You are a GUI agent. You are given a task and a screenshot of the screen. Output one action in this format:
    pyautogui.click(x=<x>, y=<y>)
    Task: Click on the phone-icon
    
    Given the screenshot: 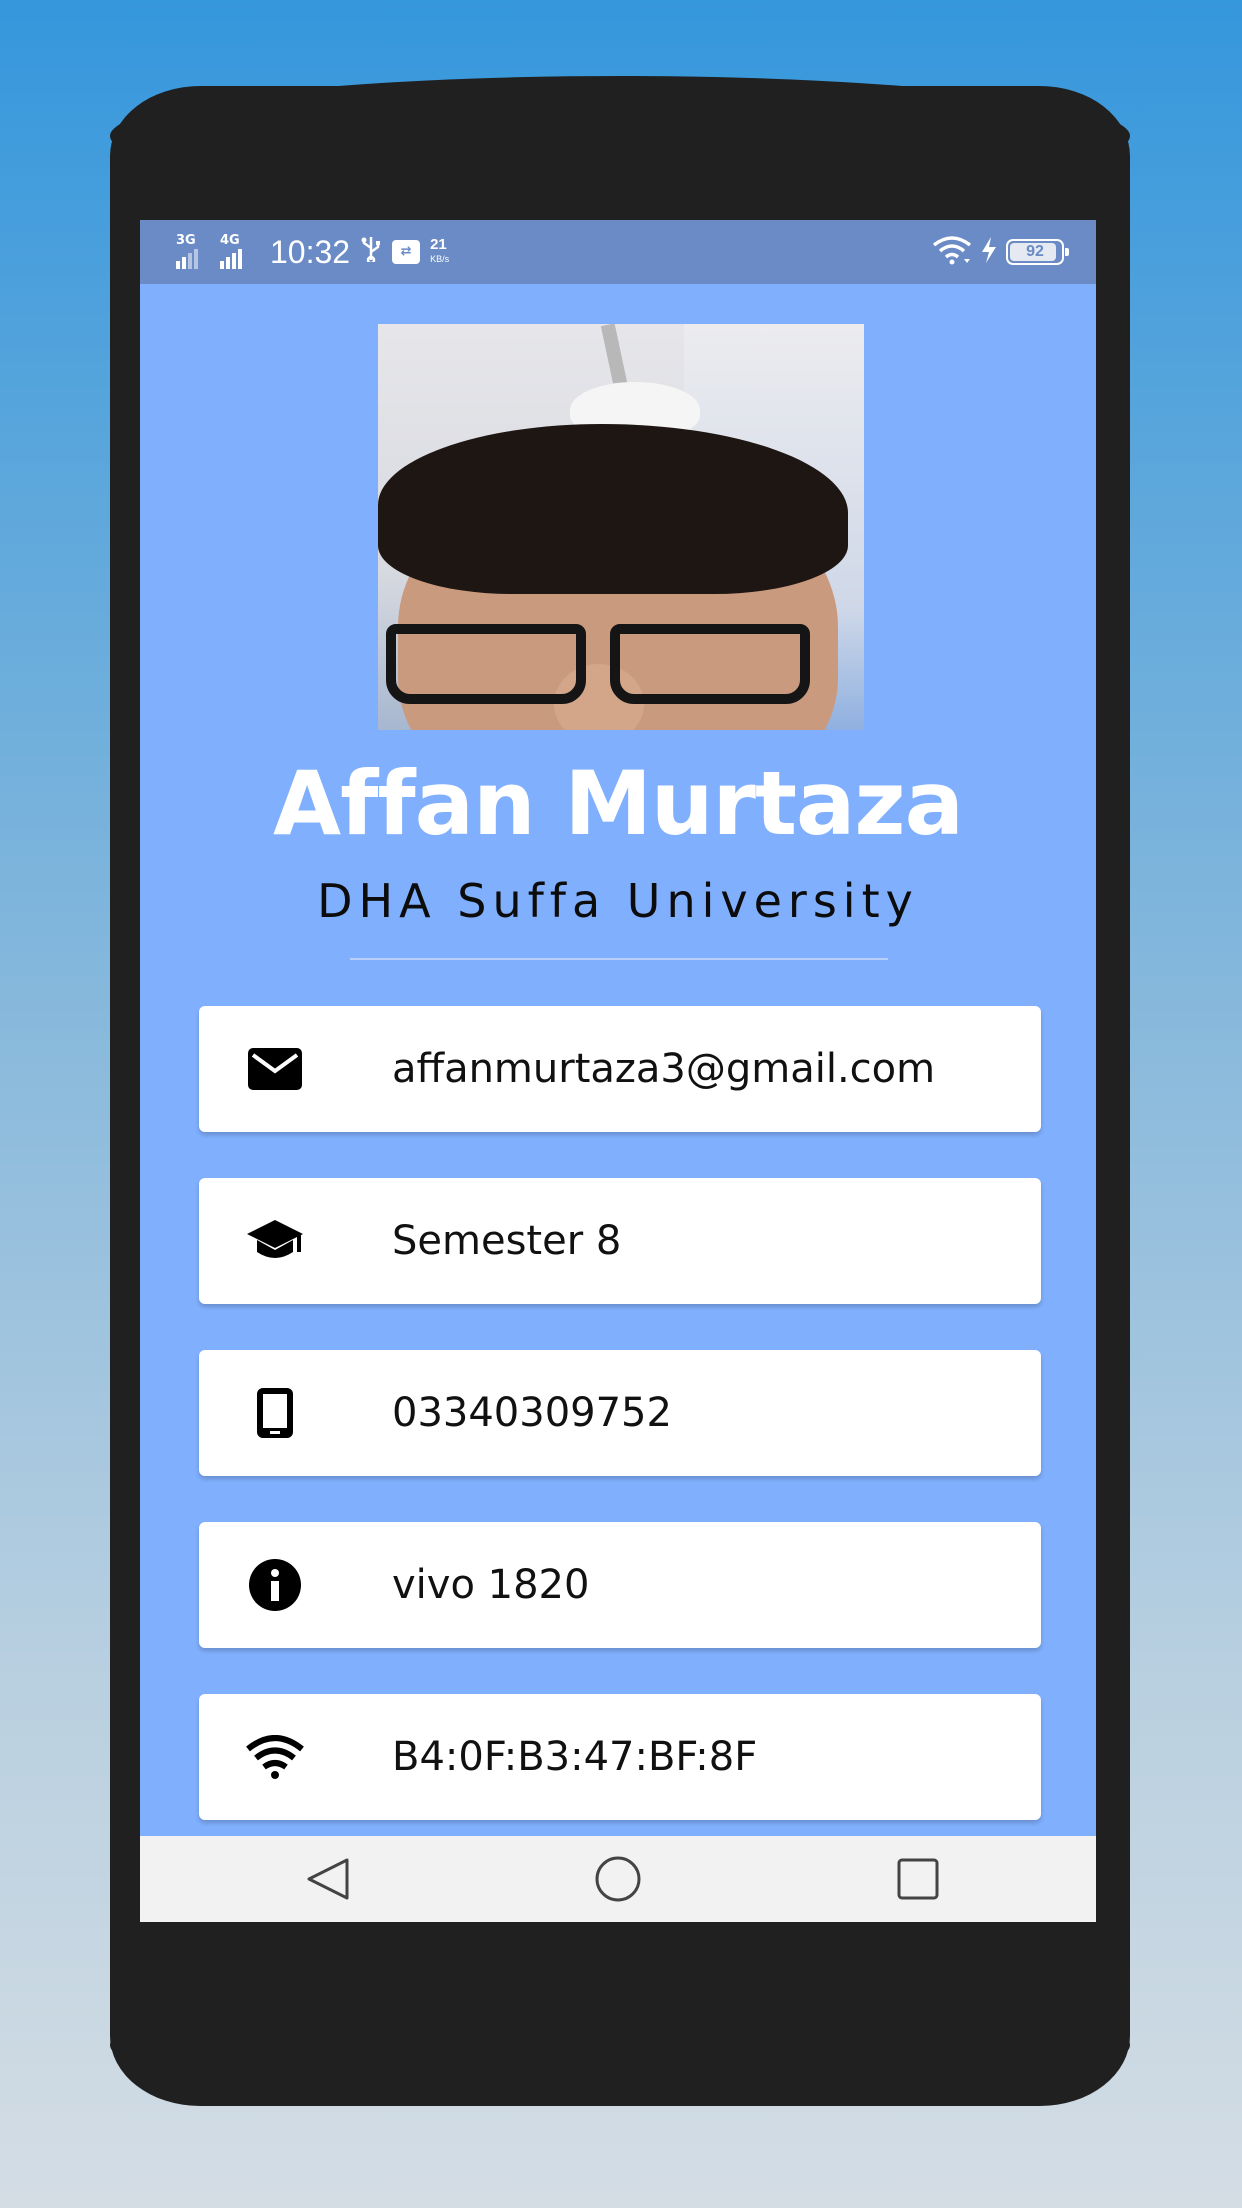 What is the action you would take?
    pyautogui.click(x=275, y=1413)
    